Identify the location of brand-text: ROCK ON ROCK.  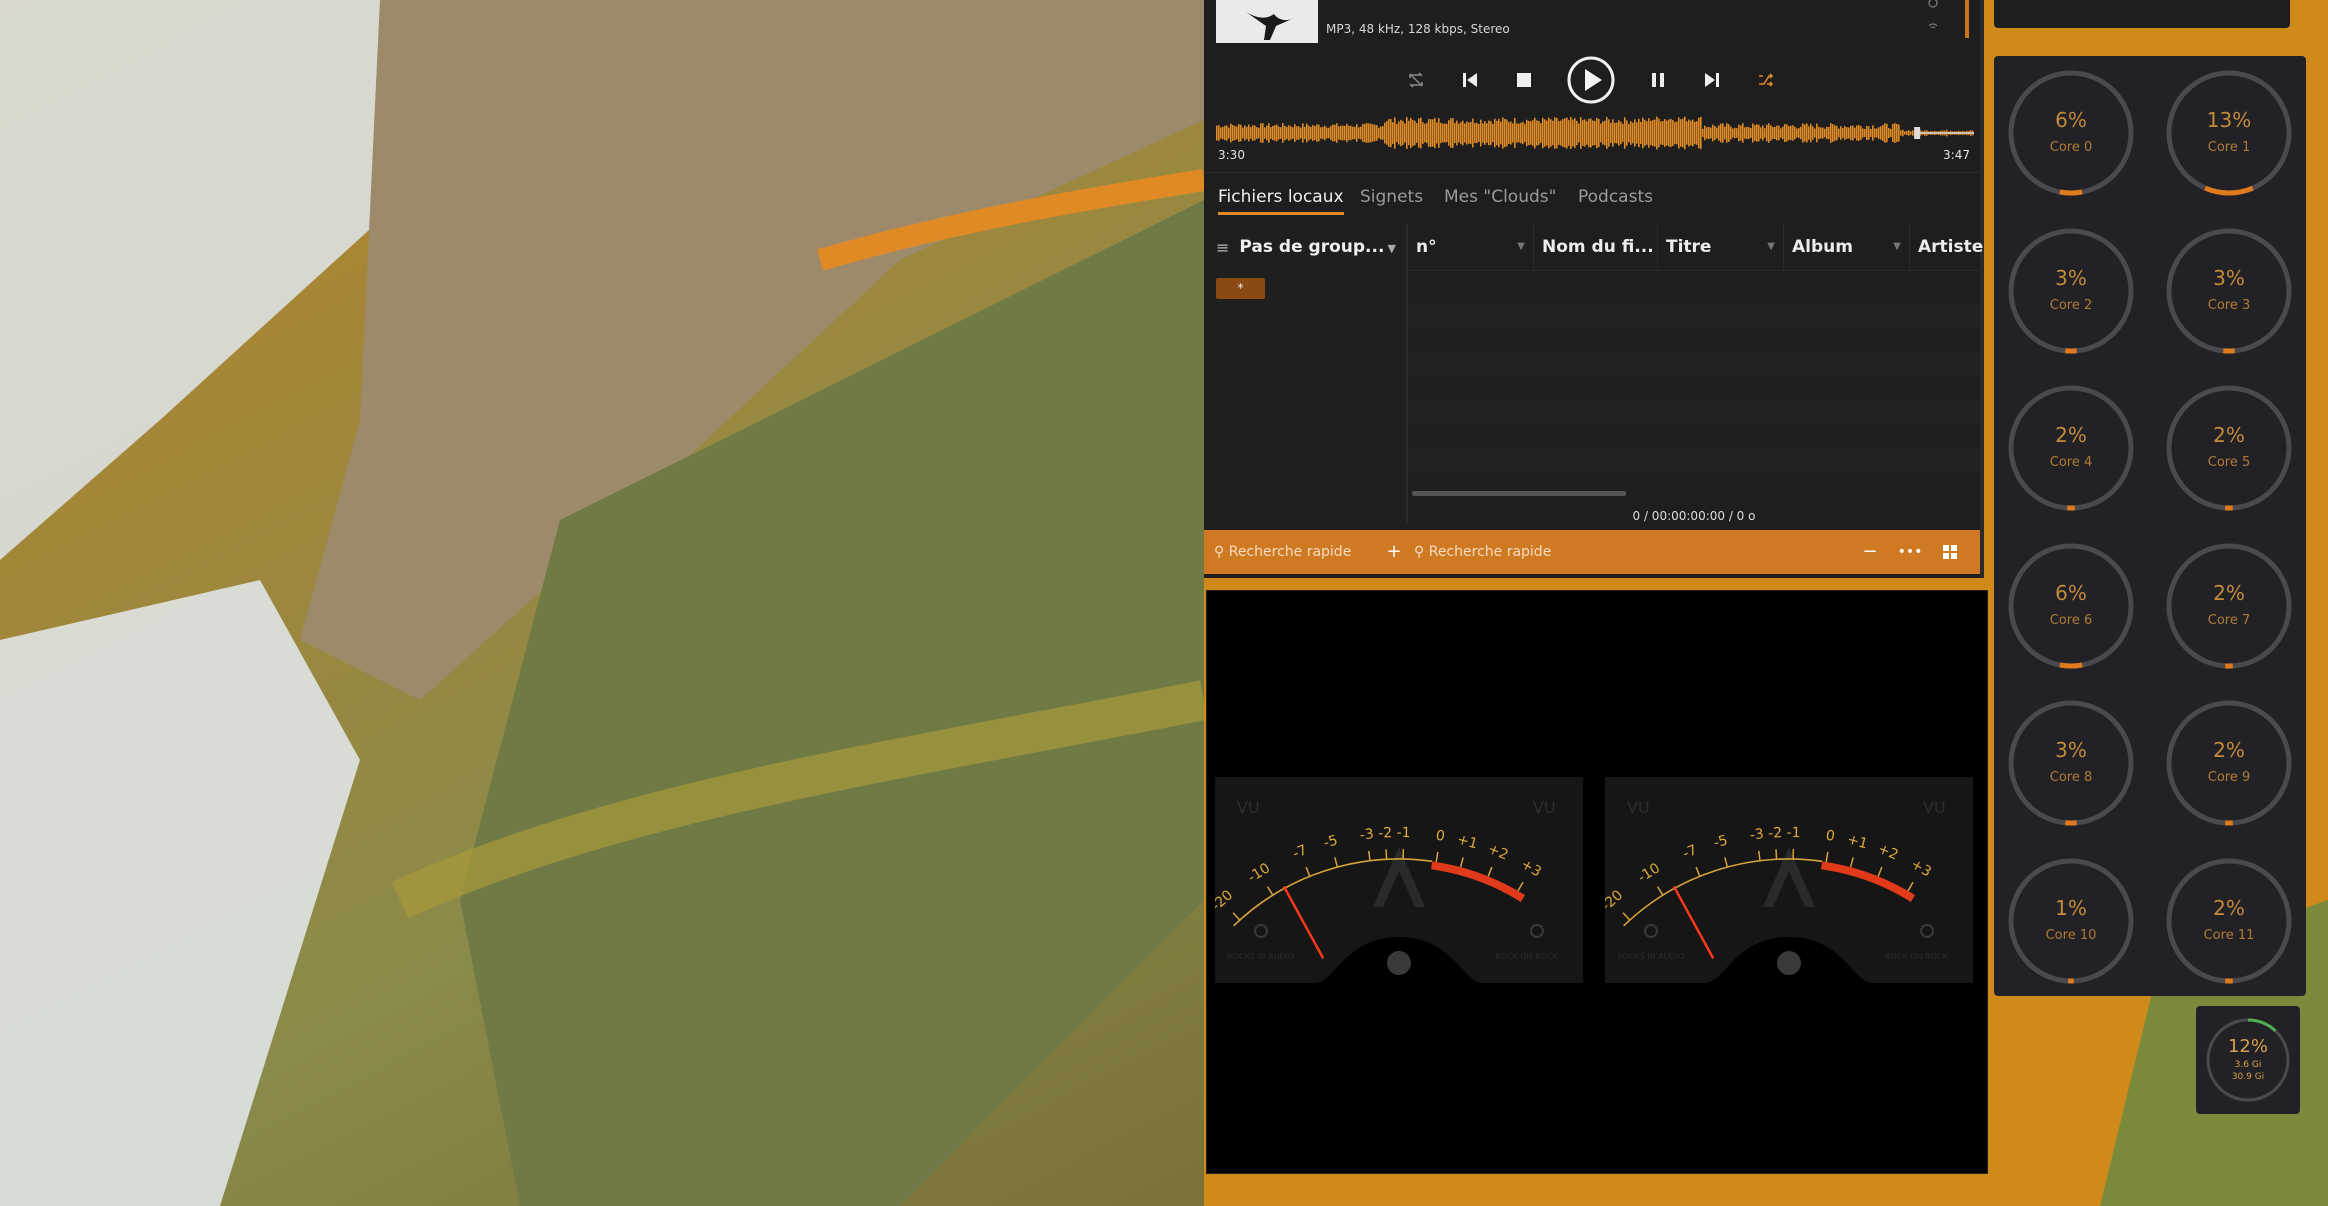
(1526, 956).